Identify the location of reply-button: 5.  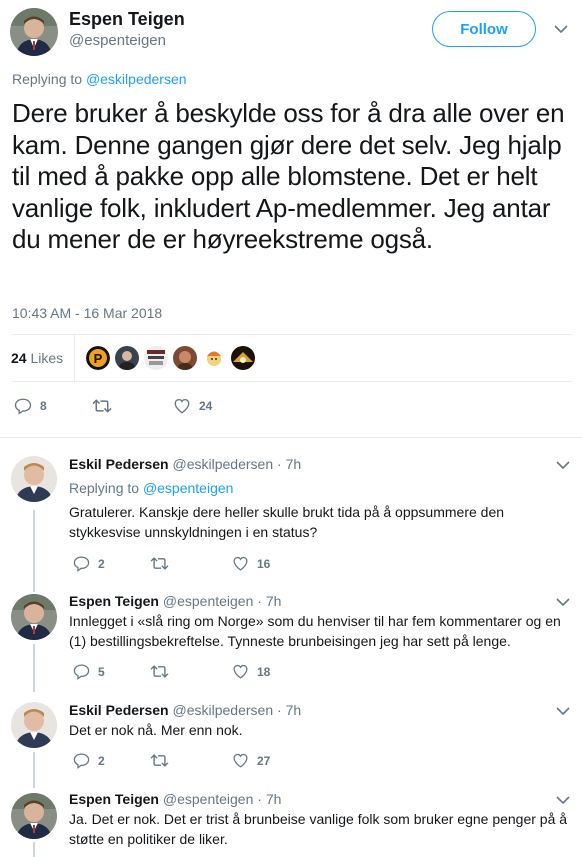
(89, 671).